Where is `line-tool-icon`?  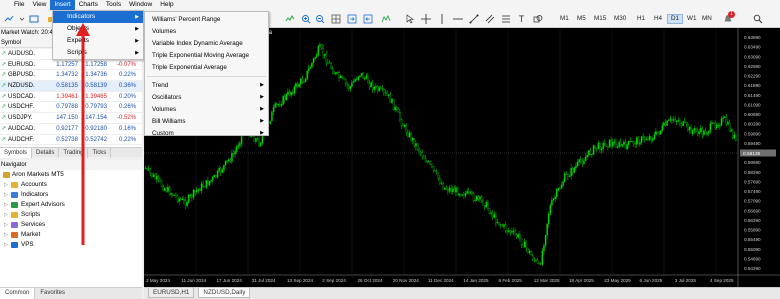 line-tool-icon is located at coordinates (8, 18).